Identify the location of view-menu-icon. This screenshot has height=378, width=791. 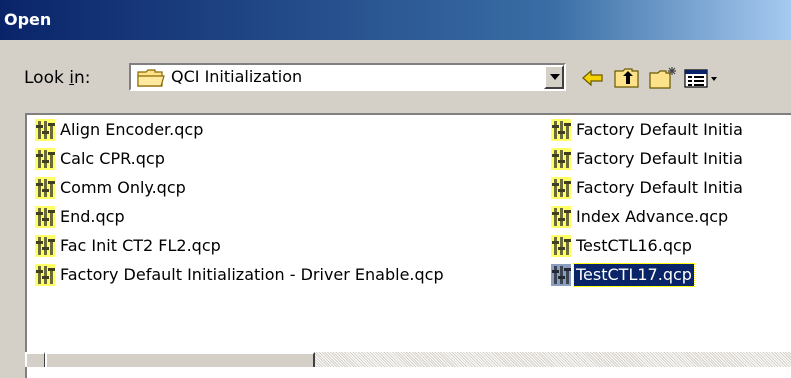
(700, 78).